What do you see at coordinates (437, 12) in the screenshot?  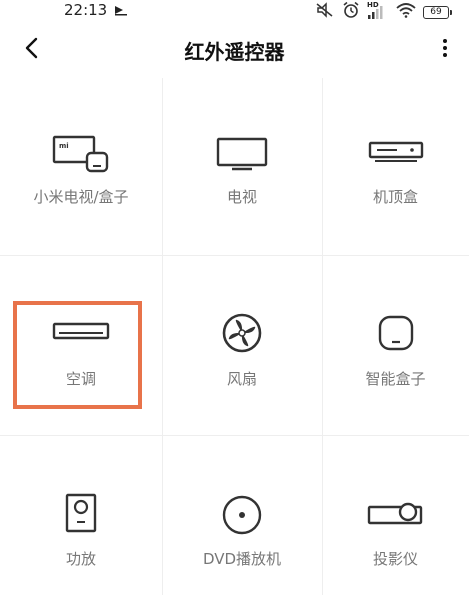 I see `battery-icon: 69` at bounding box center [437, 12].